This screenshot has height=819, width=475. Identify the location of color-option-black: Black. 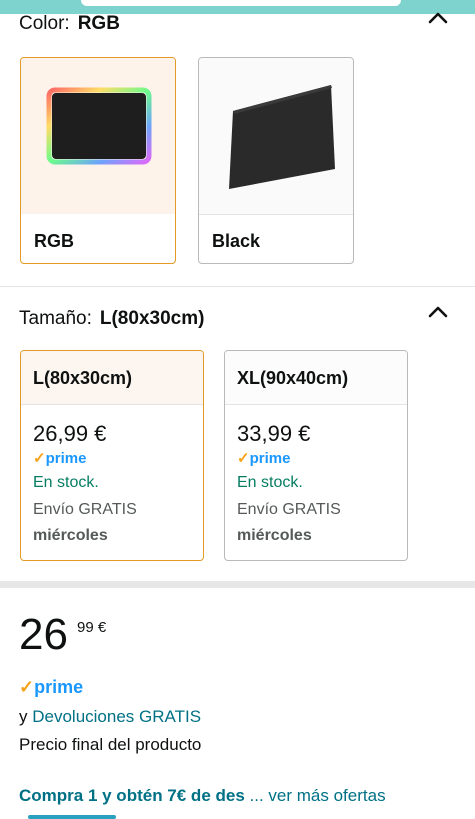
(276, 160).